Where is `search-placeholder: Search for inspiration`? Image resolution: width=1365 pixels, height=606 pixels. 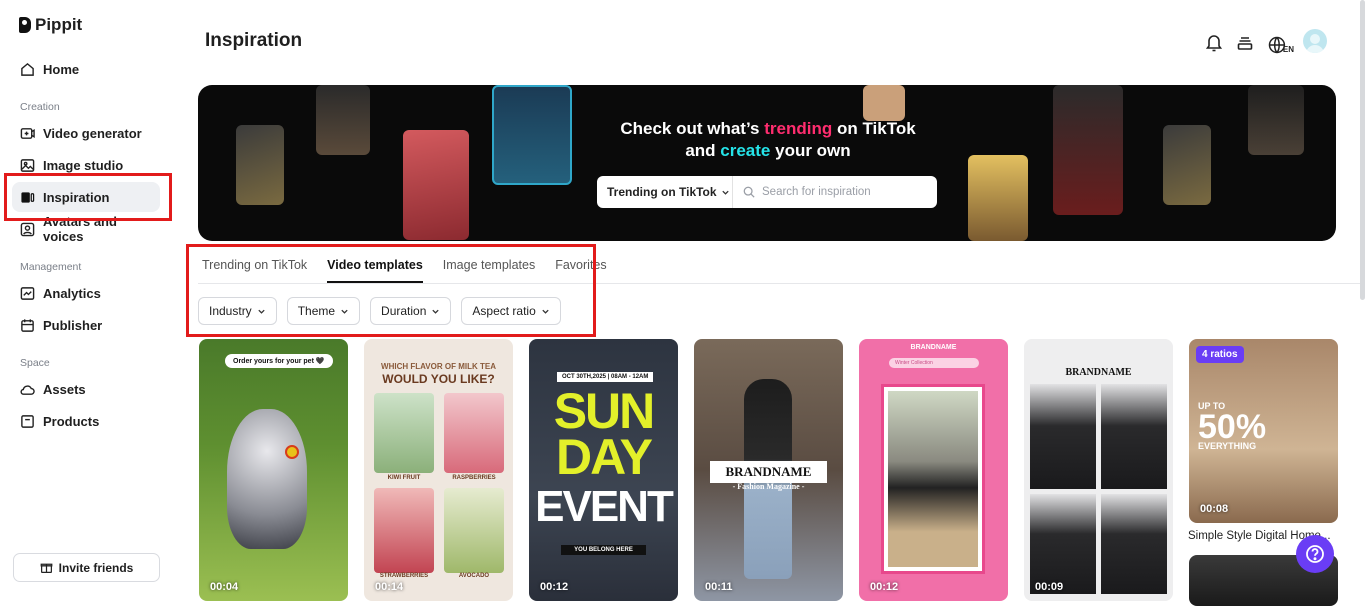 search-placeholder: Search for inspiration is located at coordinates (816, 192).